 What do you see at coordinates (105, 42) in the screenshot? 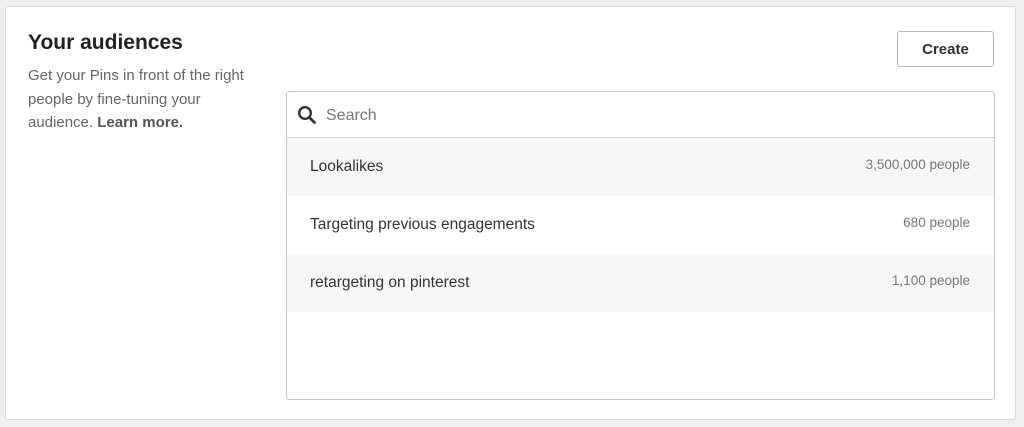
I see `page-title: Your audiences` at bounding box center [105, 42].